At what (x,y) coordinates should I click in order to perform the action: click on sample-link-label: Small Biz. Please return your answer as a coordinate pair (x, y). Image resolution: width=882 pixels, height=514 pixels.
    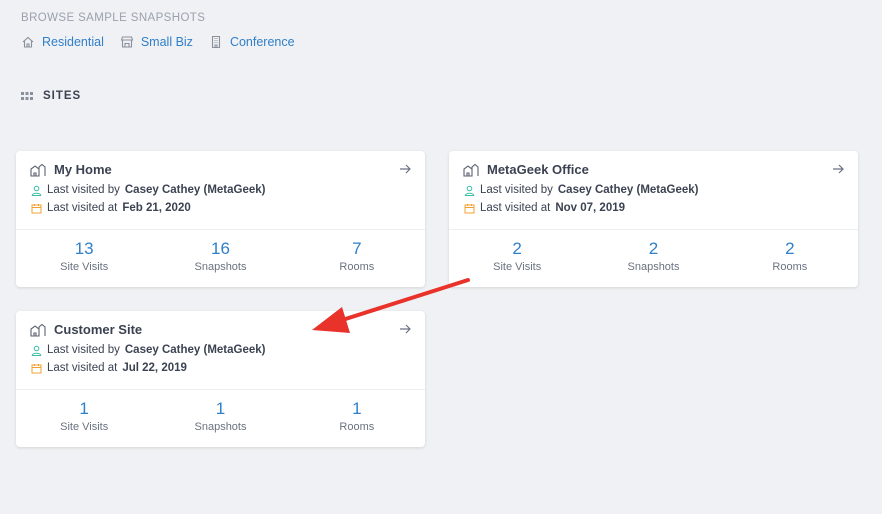
    Looking at the image, I should click on (166, 42).